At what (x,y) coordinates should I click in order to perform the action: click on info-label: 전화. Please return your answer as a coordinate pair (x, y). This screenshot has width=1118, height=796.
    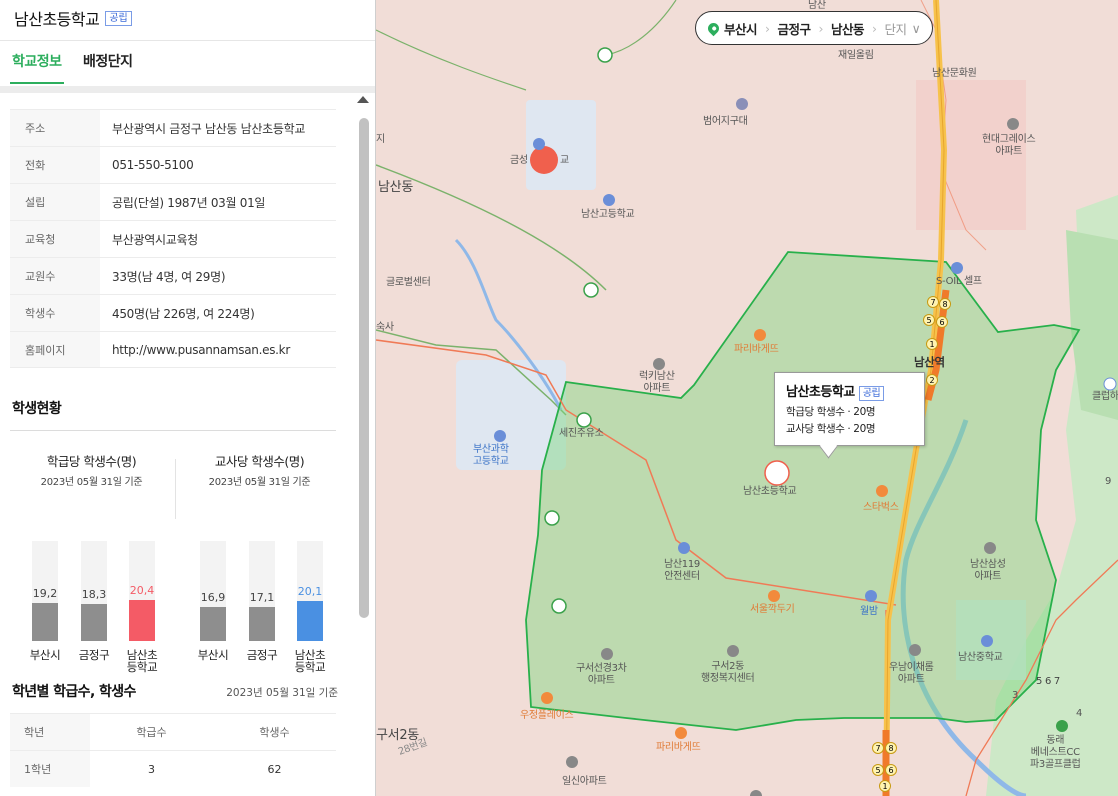
    Looking at the image, I should click on (55, 165).